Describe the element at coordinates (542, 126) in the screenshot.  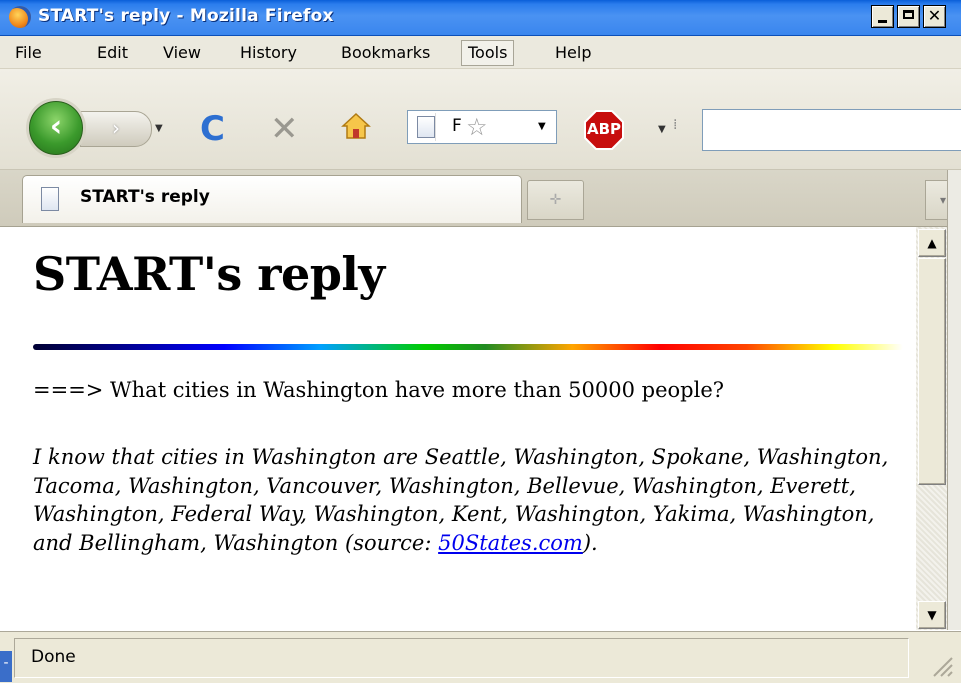
I see `url-dropdown-icon: ▼` at that location.